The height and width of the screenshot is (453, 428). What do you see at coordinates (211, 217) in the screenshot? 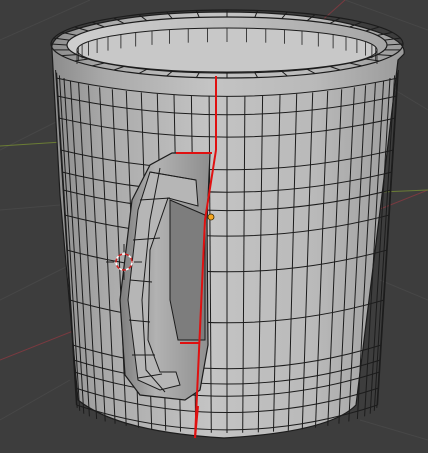
I see `selected-vertex` at bounding box center [211, 217].